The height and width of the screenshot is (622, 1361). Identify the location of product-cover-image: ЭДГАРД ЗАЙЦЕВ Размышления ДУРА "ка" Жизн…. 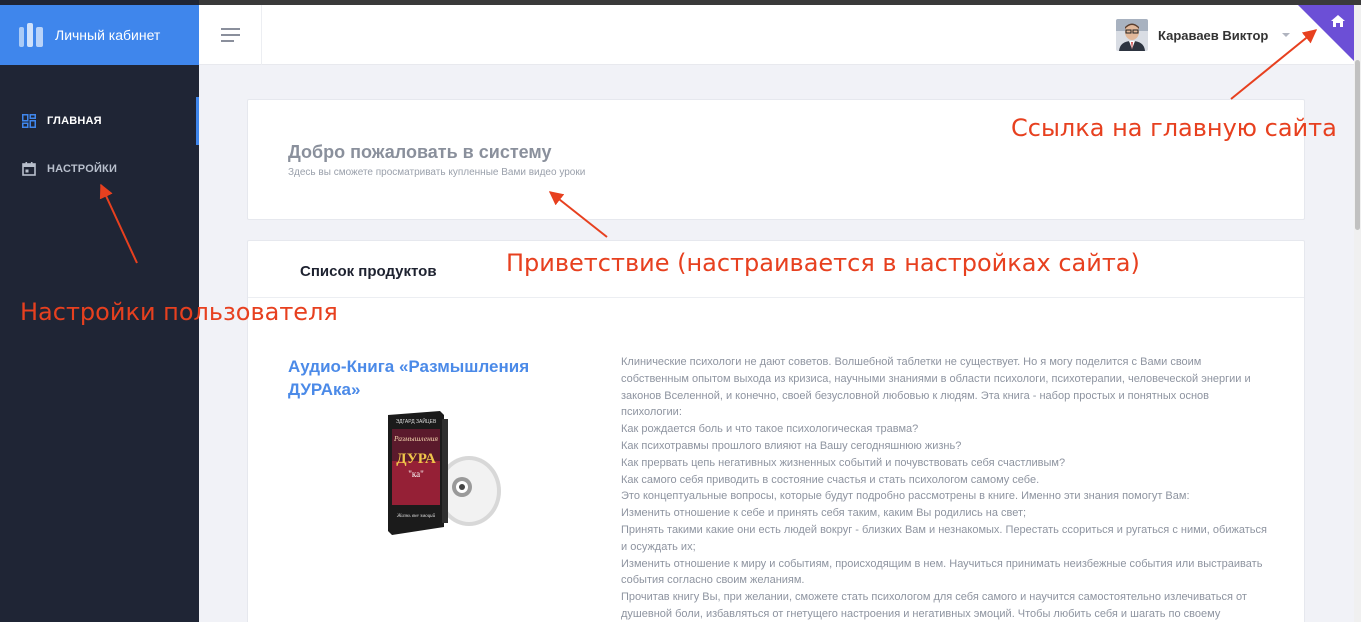
(444, 475).